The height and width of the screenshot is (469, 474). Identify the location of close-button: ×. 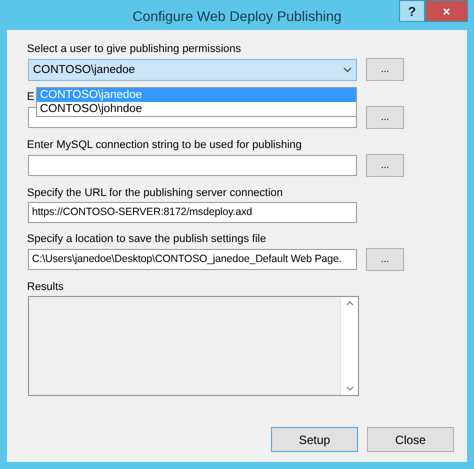
(446, 11).